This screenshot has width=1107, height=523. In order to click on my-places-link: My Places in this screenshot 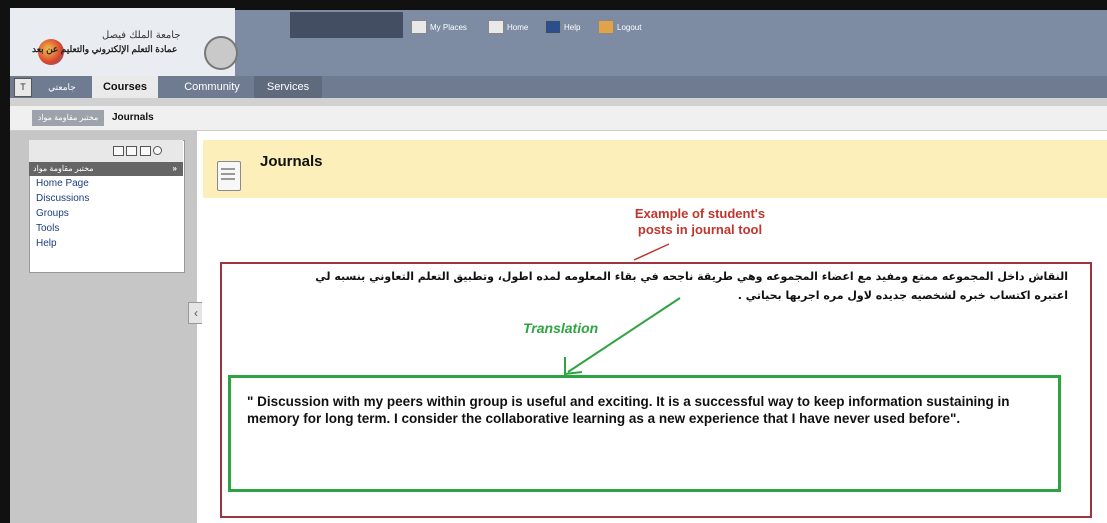, I will do `click(439, 27)`.